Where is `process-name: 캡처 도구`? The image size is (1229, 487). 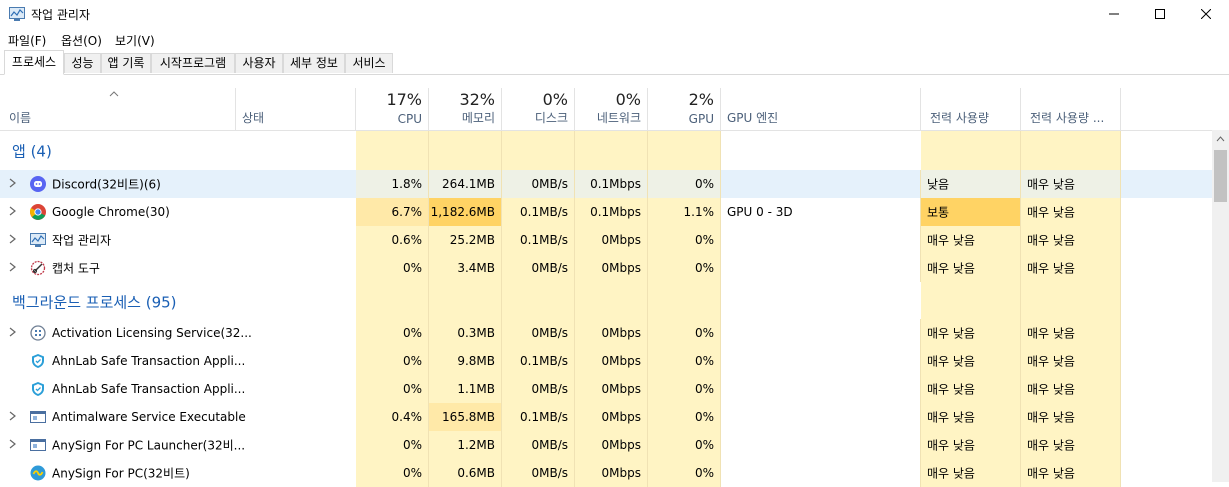 process-name: 캡처 도구 is located at coordinates (76, 268).